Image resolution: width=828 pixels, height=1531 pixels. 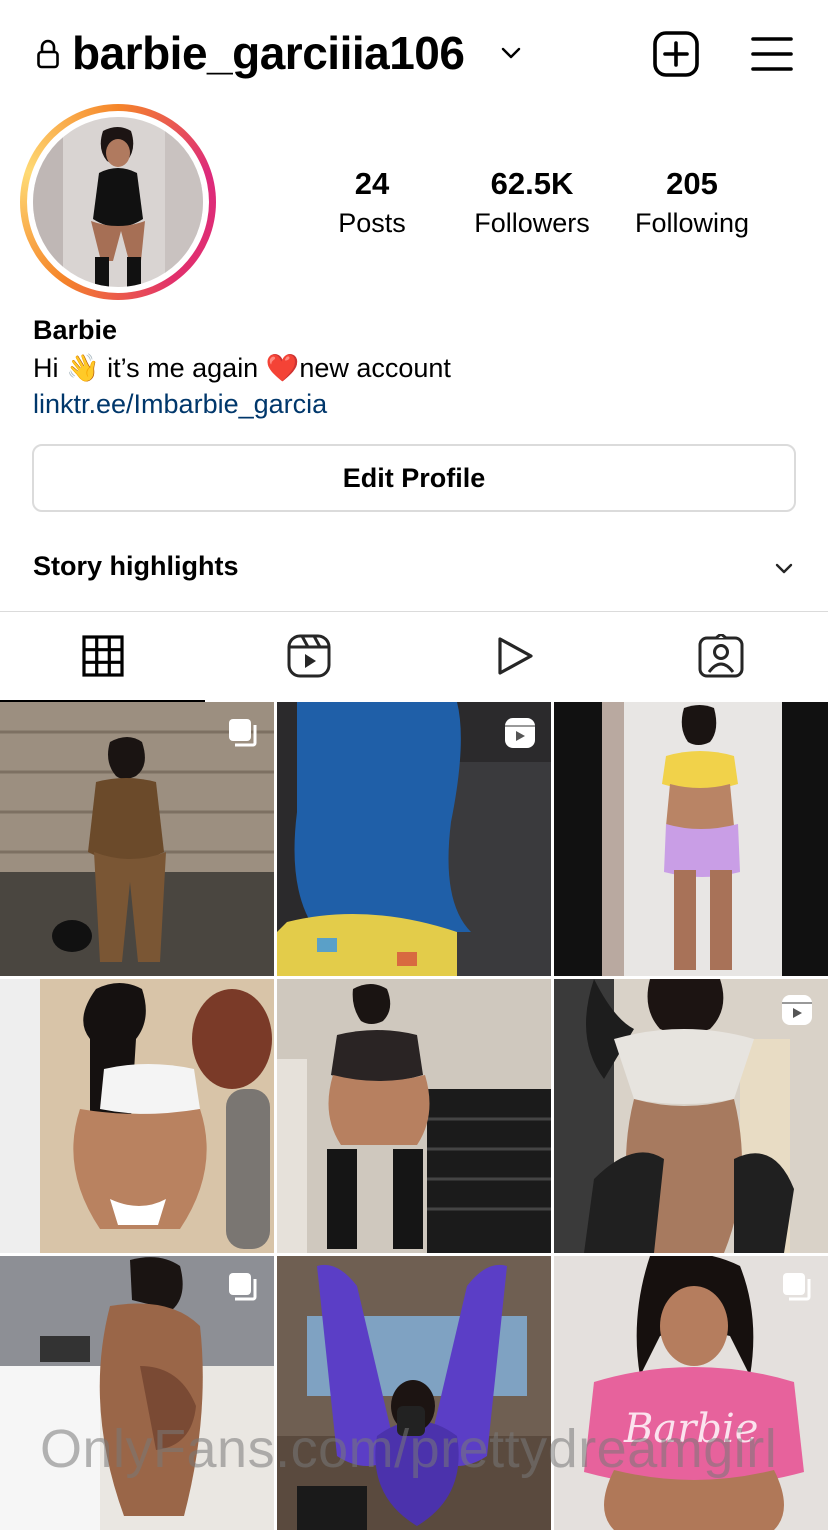 What do you see at coordinates (136, 566) in the screenshot?
I see `story-highlights-label: Story highlights` at bounding box center [136, 566].